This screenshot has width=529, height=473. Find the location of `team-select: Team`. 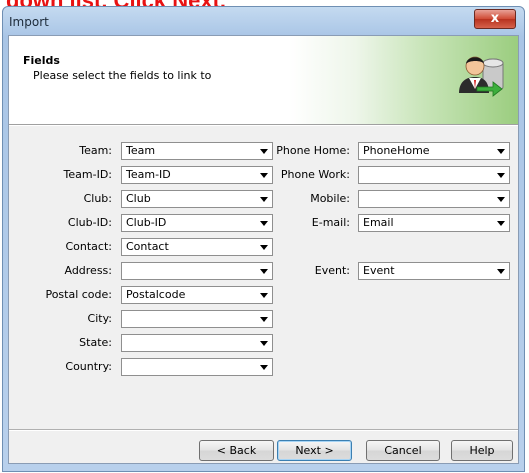

team-select: Team is located at coordinates (197, 151).